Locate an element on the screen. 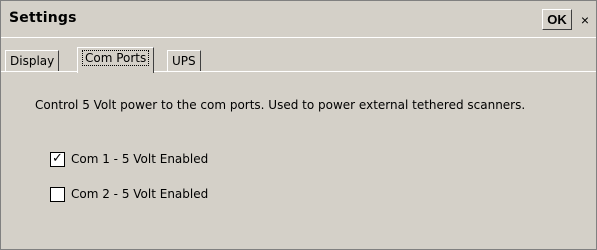 The height and width of the screenshot is (250, 597). tab-com-ports-label: Com Ports is located at coordinates (116, 58).